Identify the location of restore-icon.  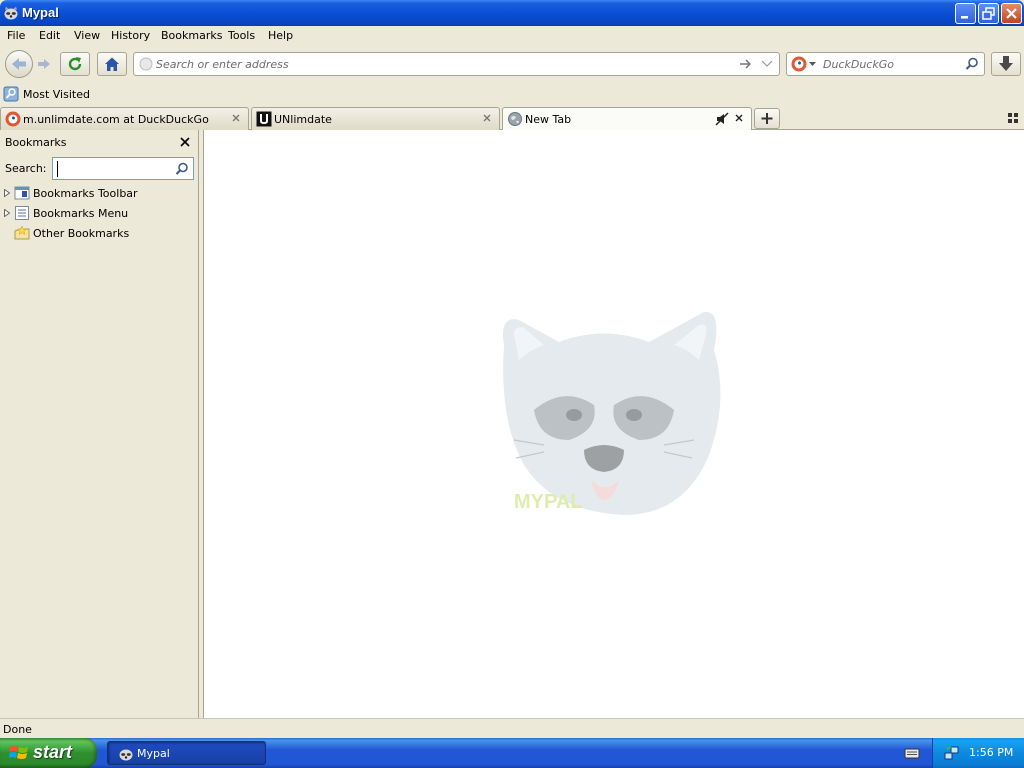
(988, 13).